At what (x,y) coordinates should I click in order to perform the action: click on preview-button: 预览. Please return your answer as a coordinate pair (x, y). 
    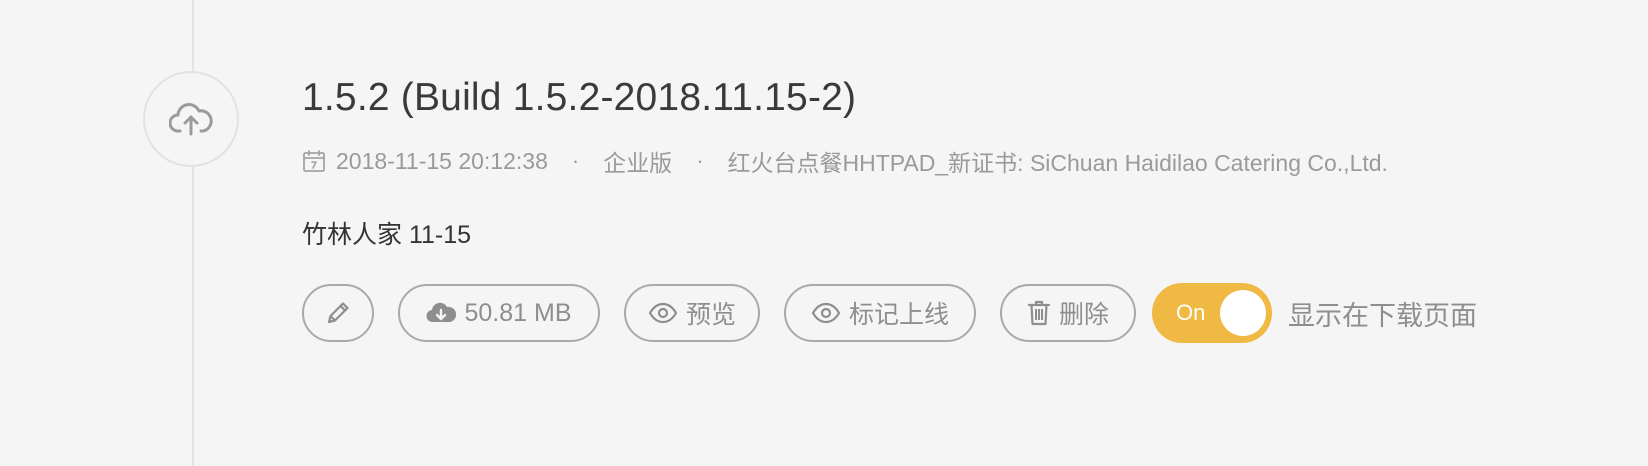
    Looking at the image, I should click on (692, 313).